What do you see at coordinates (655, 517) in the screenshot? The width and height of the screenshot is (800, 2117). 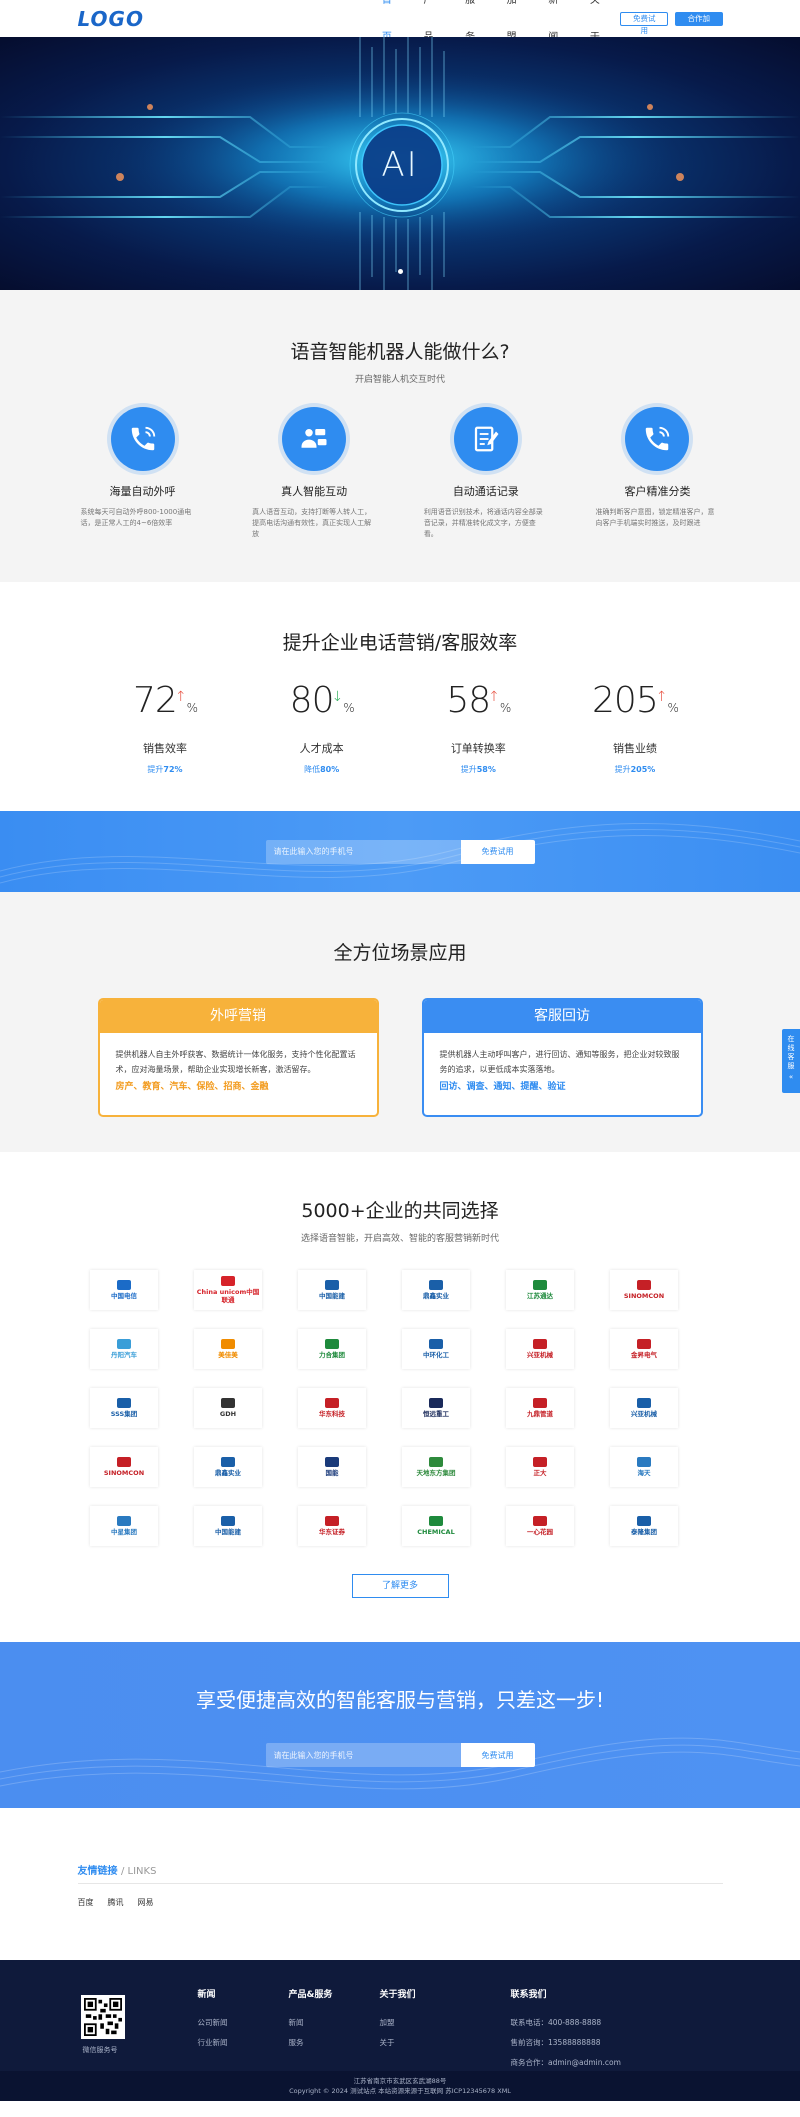 I see `ability-desc: 准确判断客户意图，锁定精准客户，意向客户手机端实时推送，及时跟进` at bounding box center [655, 517].